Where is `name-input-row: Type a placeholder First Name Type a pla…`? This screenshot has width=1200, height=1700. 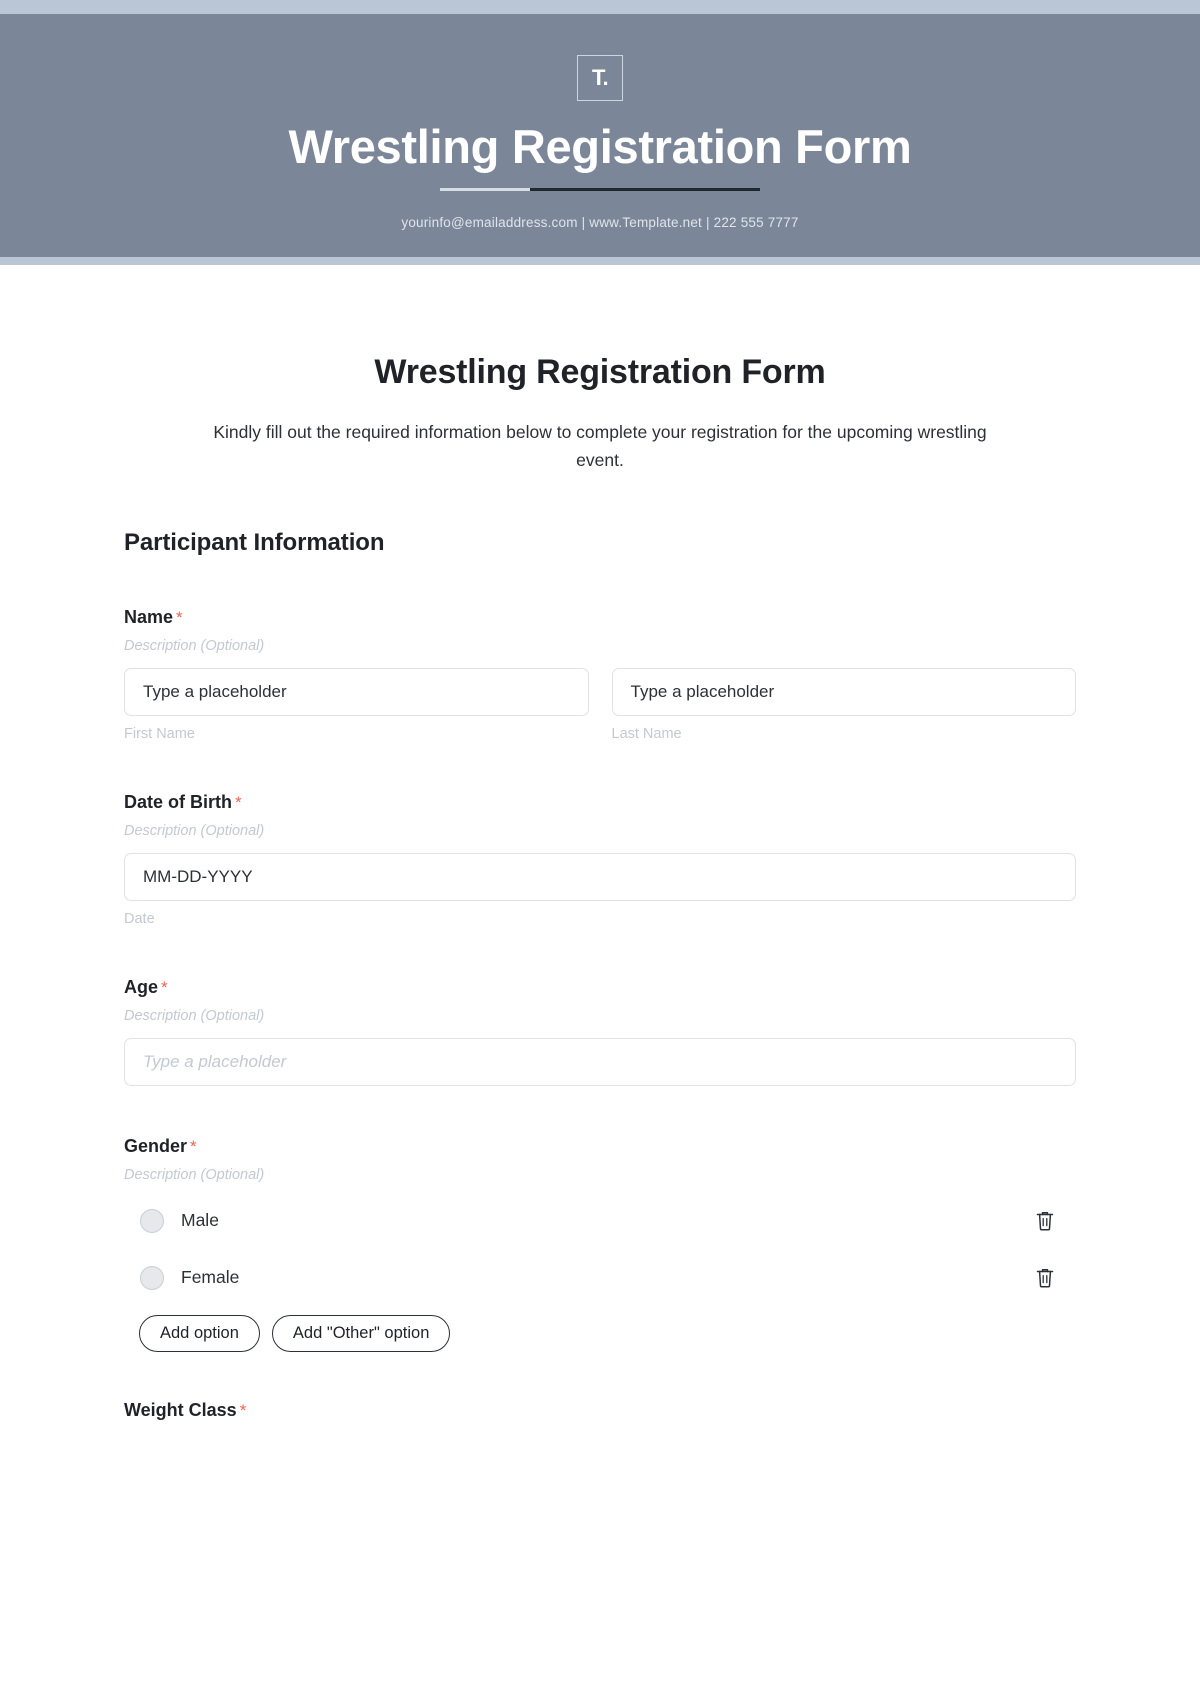 name-input-row: Type a placeholder First Name Type a pla… is located at coordinates (600, 704).